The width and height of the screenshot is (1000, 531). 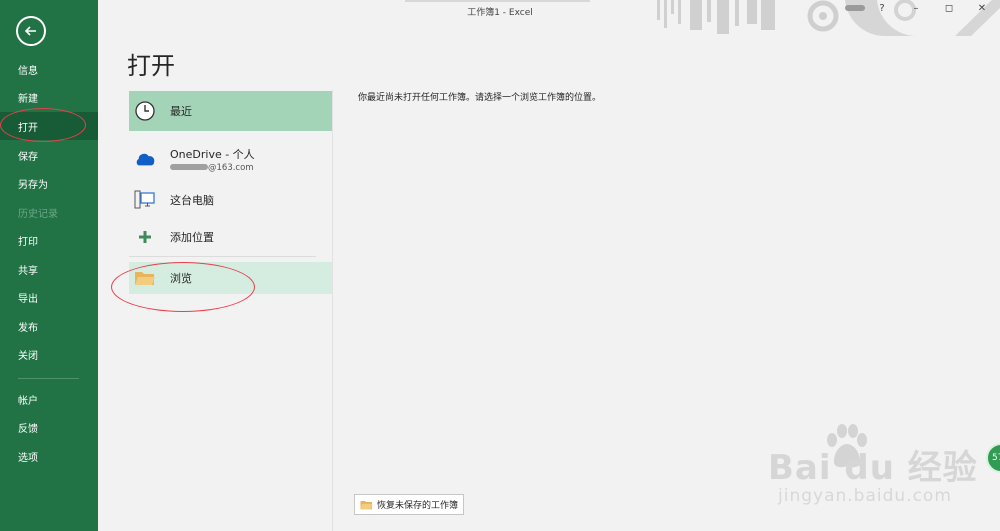 I want to click on help-button: ?, so click(x=882, y=8).